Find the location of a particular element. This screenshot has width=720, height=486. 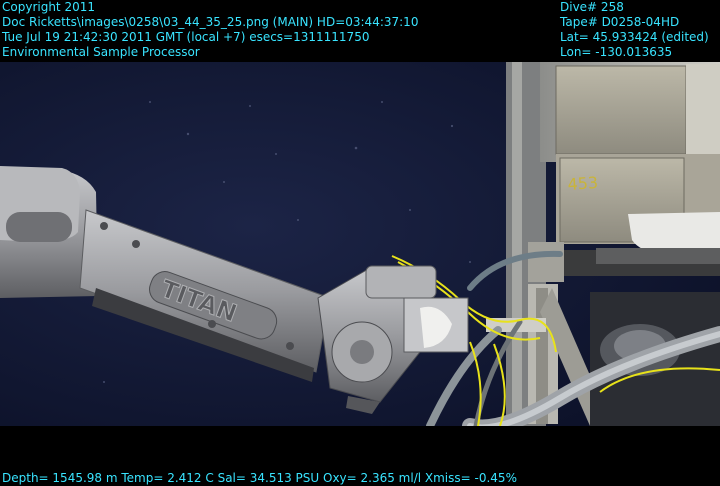

longitude-text: Lon= -130.013635 is located at coordinates (616, 52).